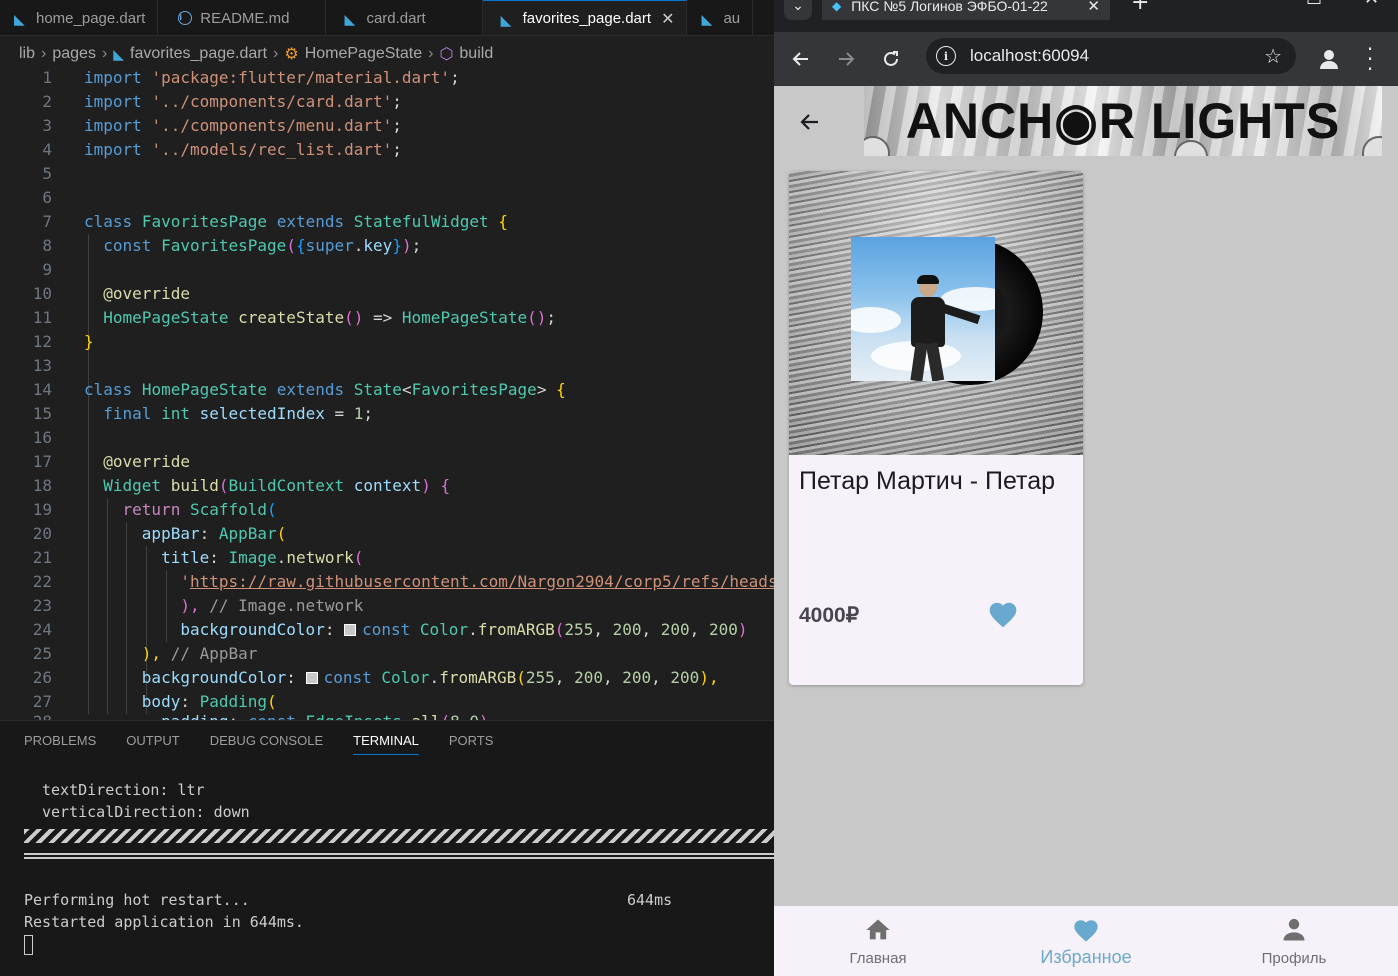  What do you see at coordinates (159, 533) in the screenshot?
I see `code-line: 20 appBar: AppBar(` at bounding box center [159, 533].